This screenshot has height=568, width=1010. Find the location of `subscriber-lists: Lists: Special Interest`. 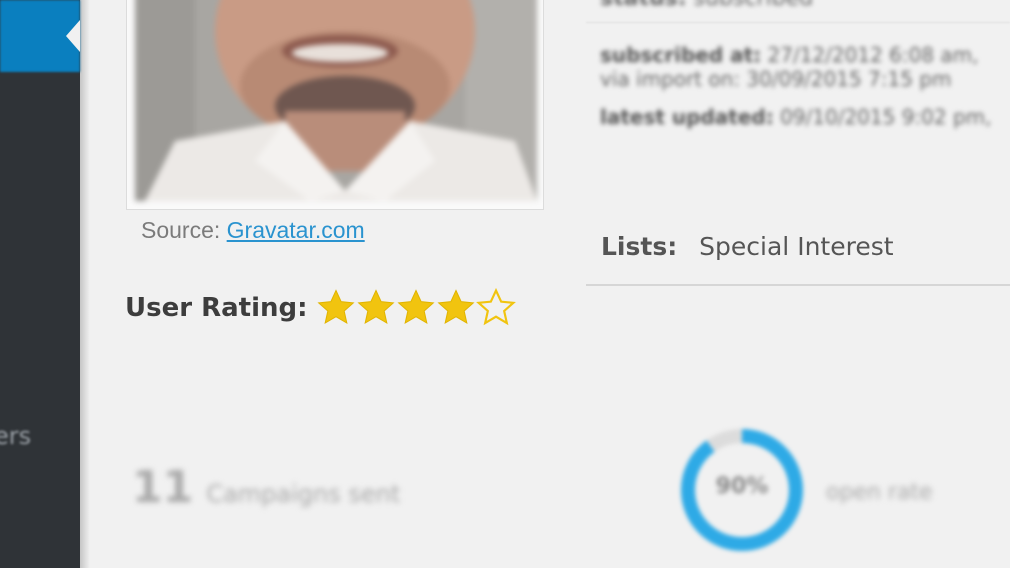

subscriber-lists: Lists: Special Interest is located at coordinates (747, 246).